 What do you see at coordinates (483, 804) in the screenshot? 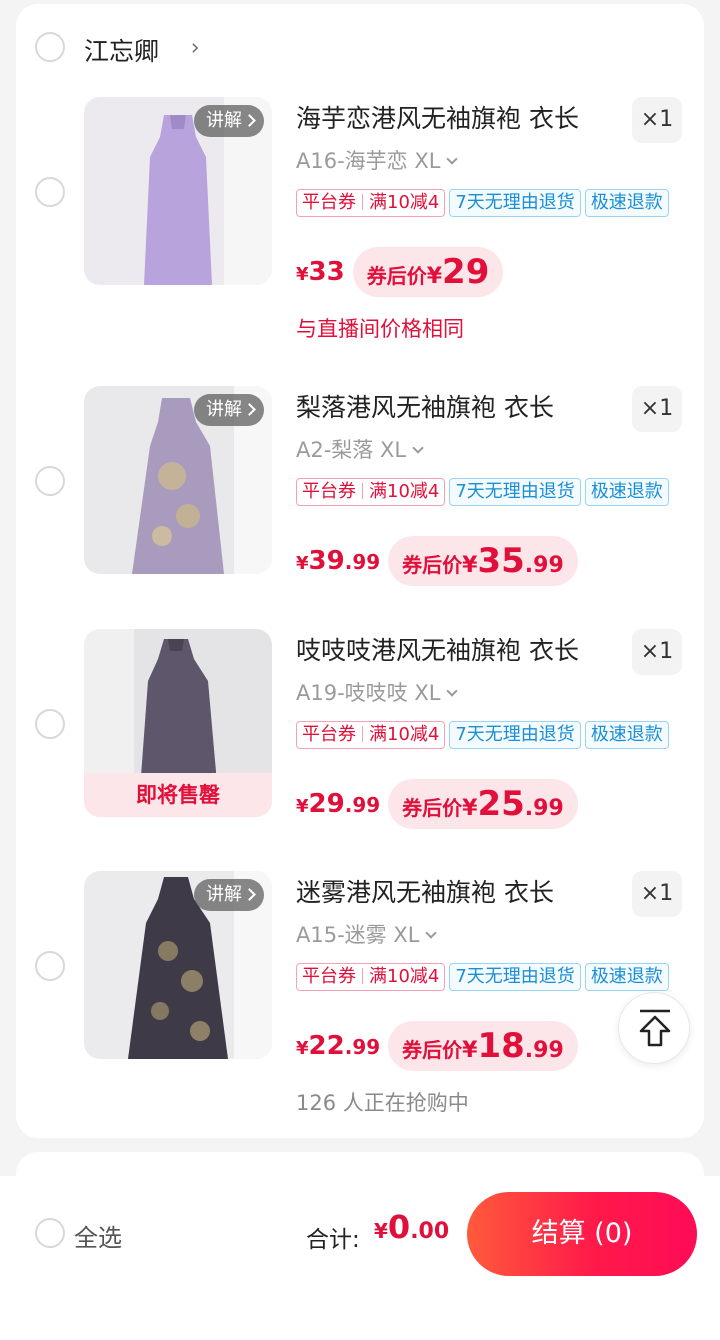
I see `coupon-price: 券后价¥25.99` at bounding box center [483, 804].